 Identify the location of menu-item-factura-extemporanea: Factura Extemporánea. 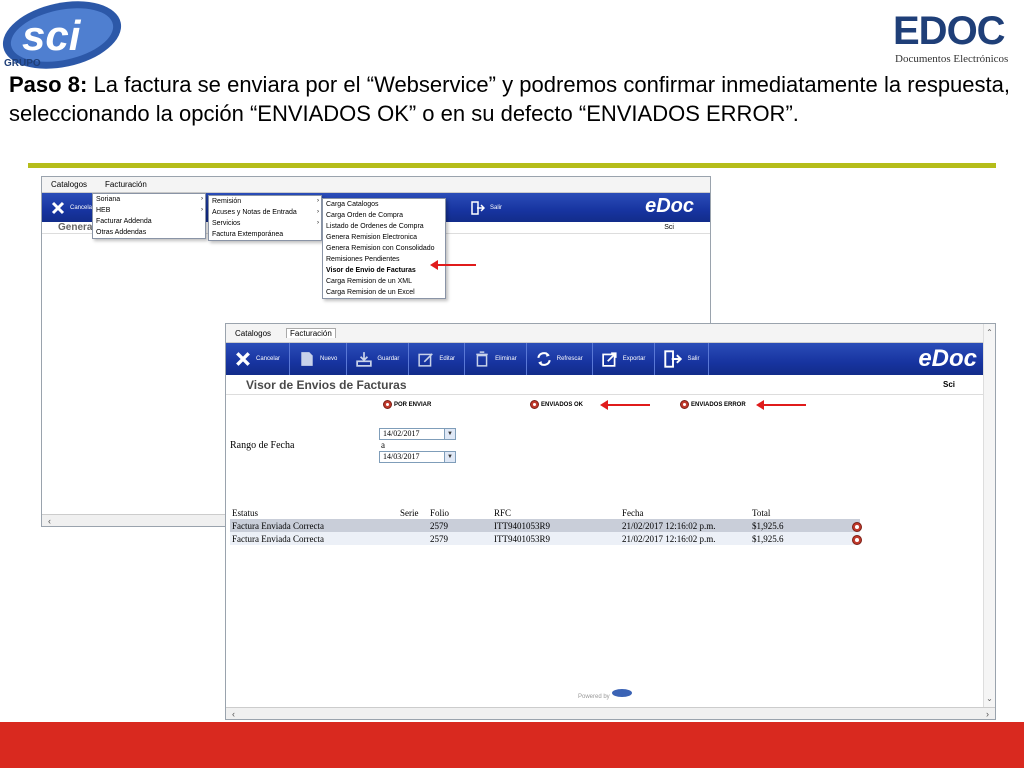
(265, 234).